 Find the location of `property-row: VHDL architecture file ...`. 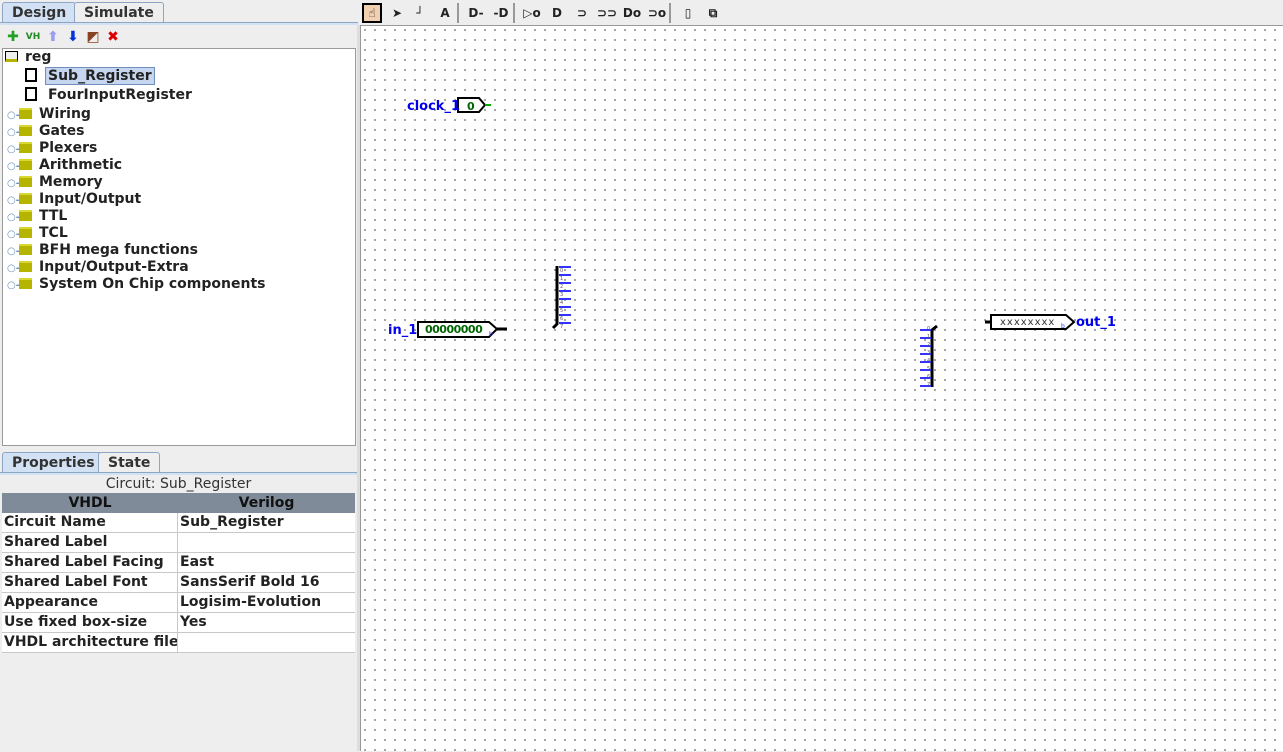

property-row: VHDL architecture file ... is located at coordinates (178, 643).